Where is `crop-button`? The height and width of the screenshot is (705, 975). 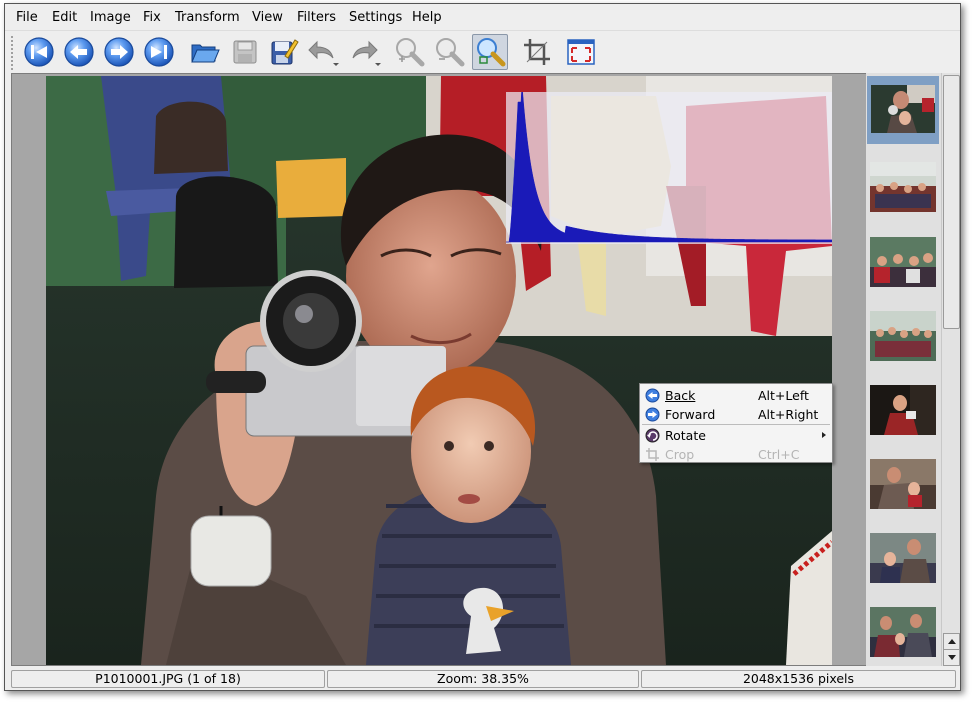 crop-button is located at coordinates (537, 52).